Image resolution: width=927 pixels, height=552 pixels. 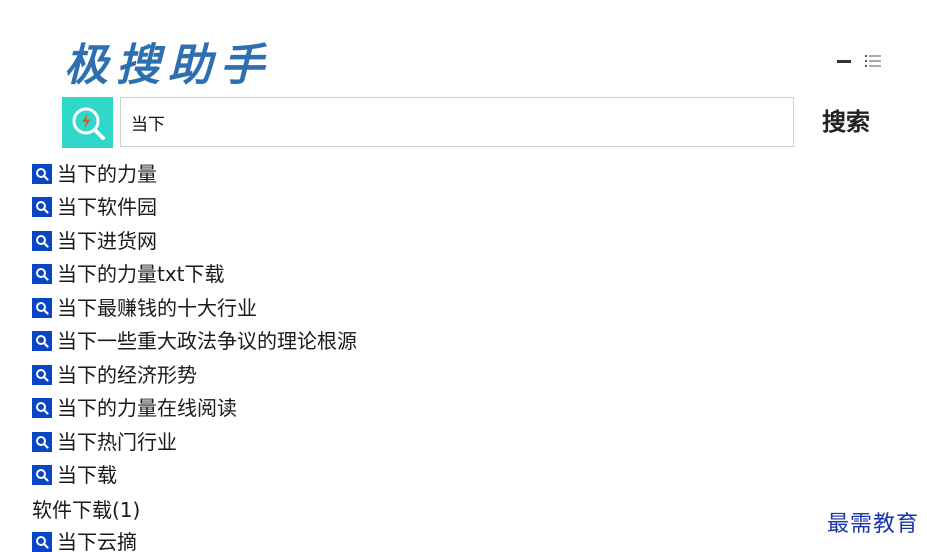 What do you see at coordinates (157, 307) in the screenshot?
I see `suggestion-label: 当下最赚钱的十大行业` at bounding box center [157, 307].